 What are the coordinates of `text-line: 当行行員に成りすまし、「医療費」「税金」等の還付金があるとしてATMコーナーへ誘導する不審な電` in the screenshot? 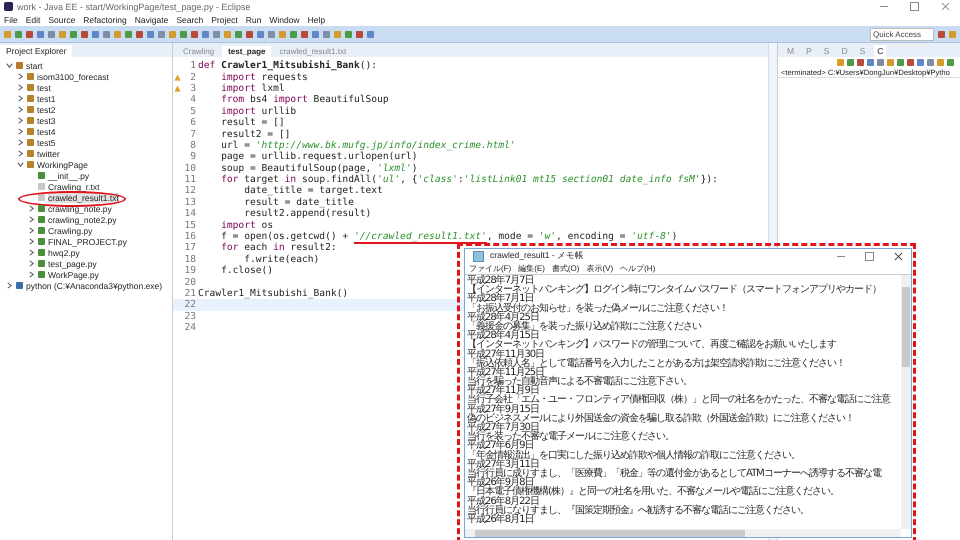 It's located at (674, 473).